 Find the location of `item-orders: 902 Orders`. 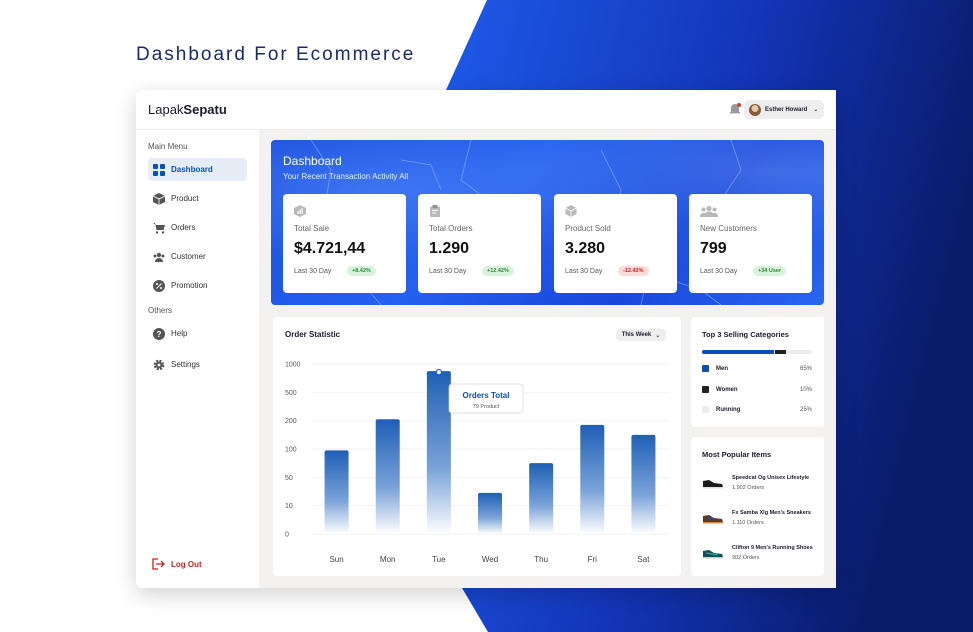

item-orders: 902 Orders is located at coordinates (746, 558).